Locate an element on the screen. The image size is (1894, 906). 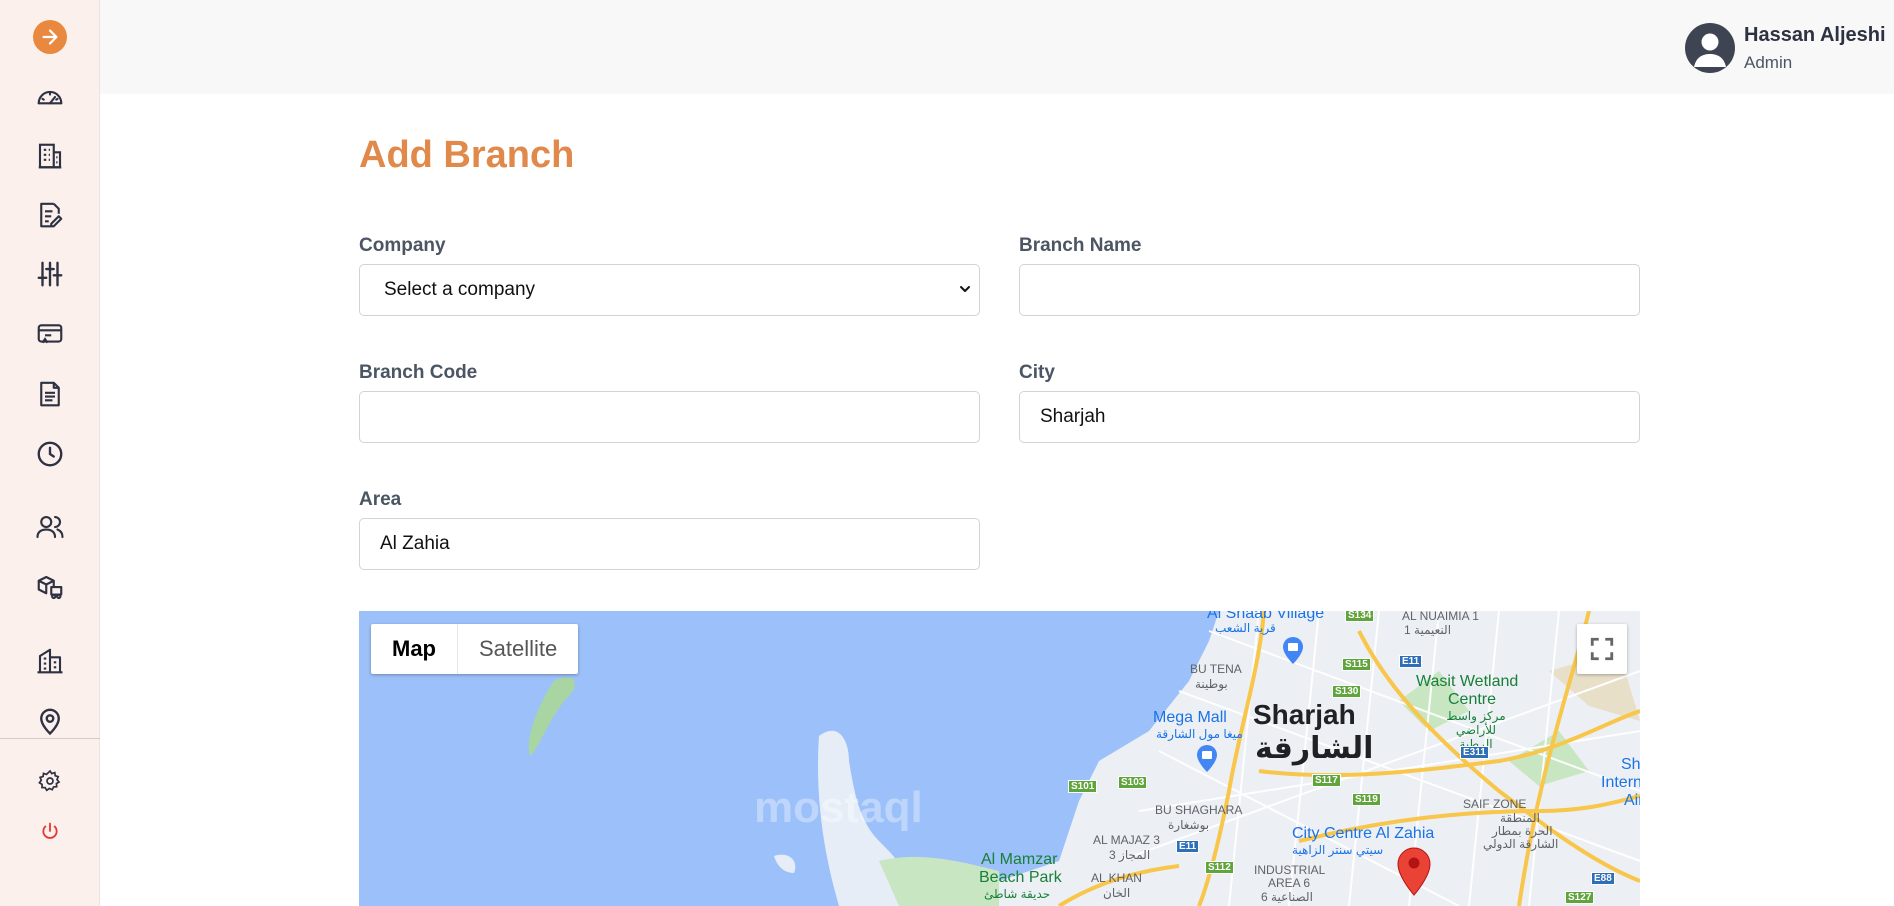
map-label-mega-mall-ar: ميغا مول الشارقة is located at coordinates (1199, 734).